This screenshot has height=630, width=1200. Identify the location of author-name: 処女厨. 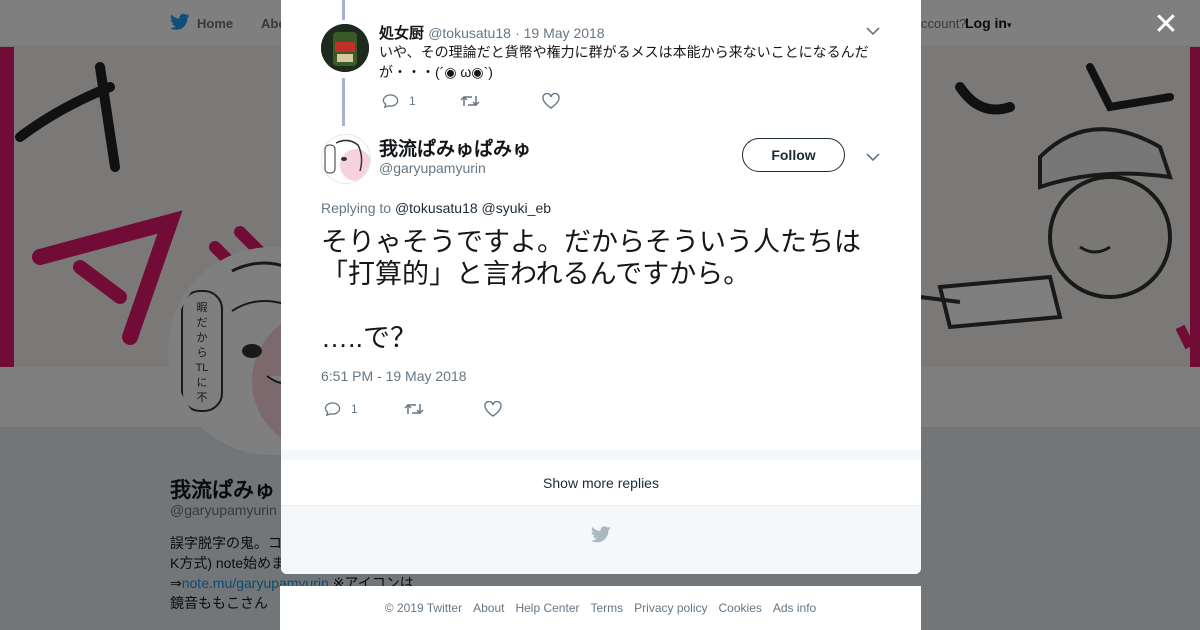
(401, 33).